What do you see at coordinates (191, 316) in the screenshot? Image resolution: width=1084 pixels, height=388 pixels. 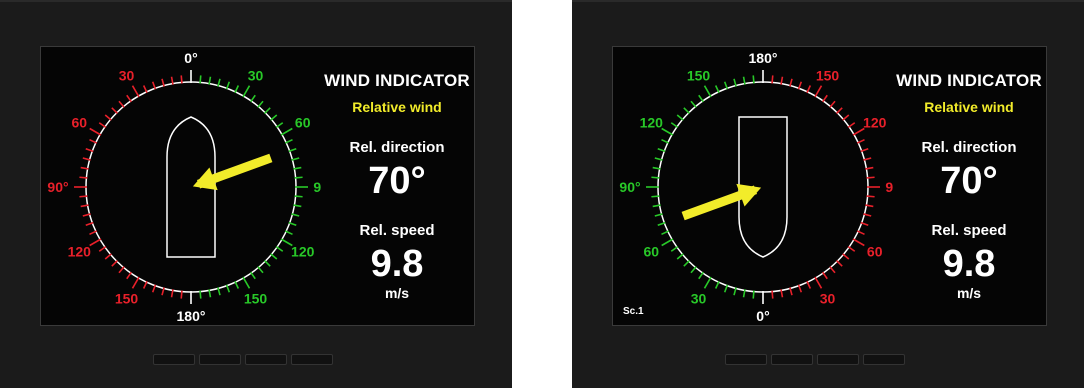 I see `dial-label-bottom: 180°` at bounding box center [191, 316].